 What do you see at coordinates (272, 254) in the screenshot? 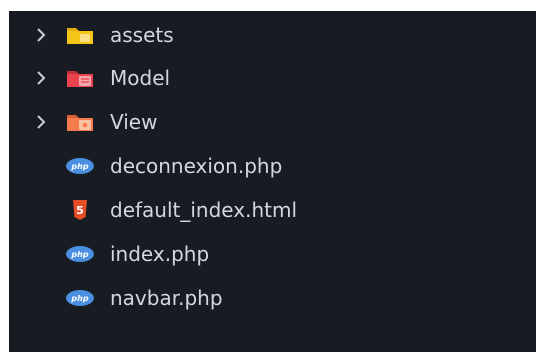
I see `tree-item-index-php: php index.php` at bounding box center [272, 254].